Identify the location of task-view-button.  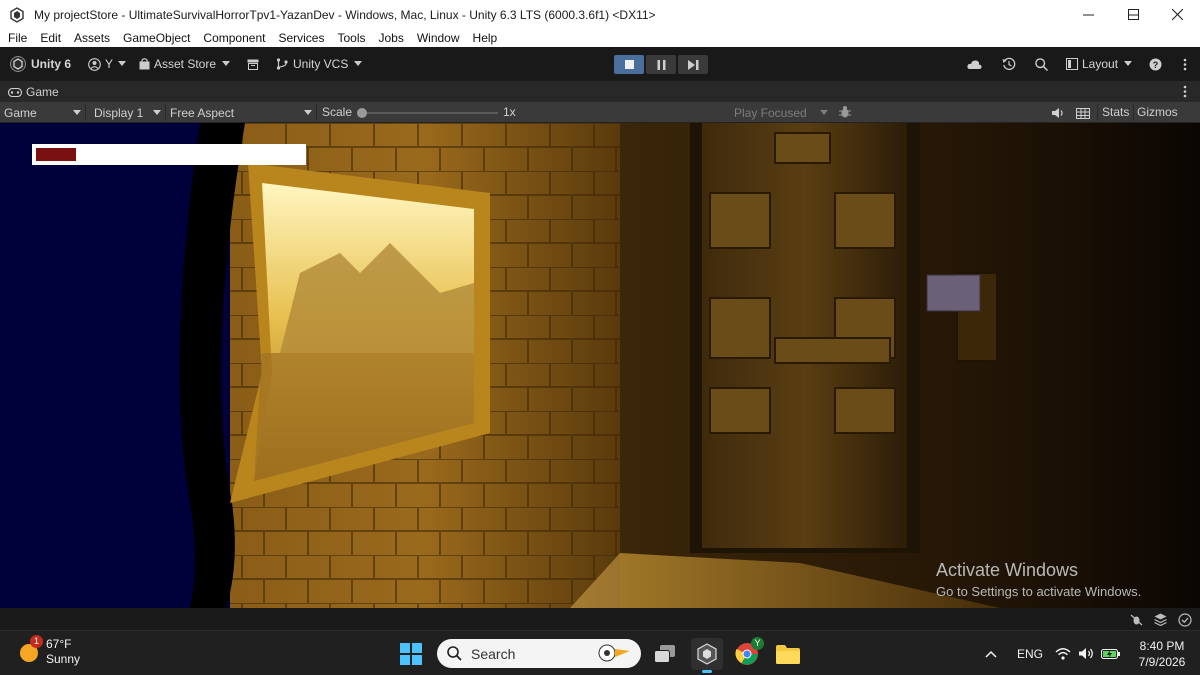
(665, 654).